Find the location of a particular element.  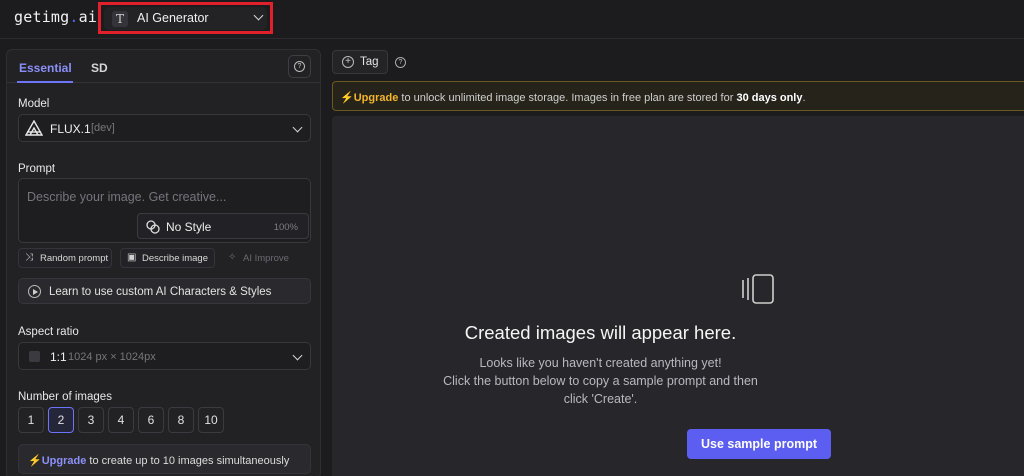

ai-improve-label: AI Improve is located at coordinates (266, 258).